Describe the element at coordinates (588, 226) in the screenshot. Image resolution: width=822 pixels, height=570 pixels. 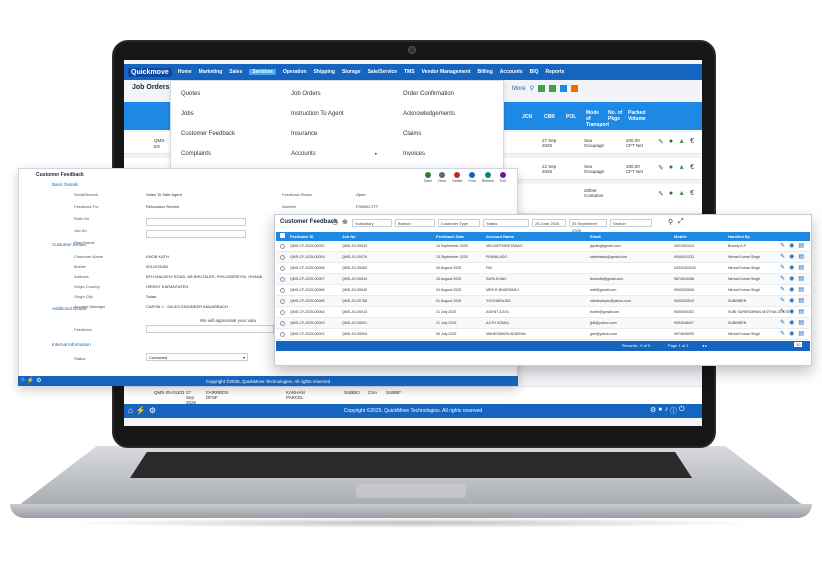
I see `filter-5: 25 September 2025` at that location.